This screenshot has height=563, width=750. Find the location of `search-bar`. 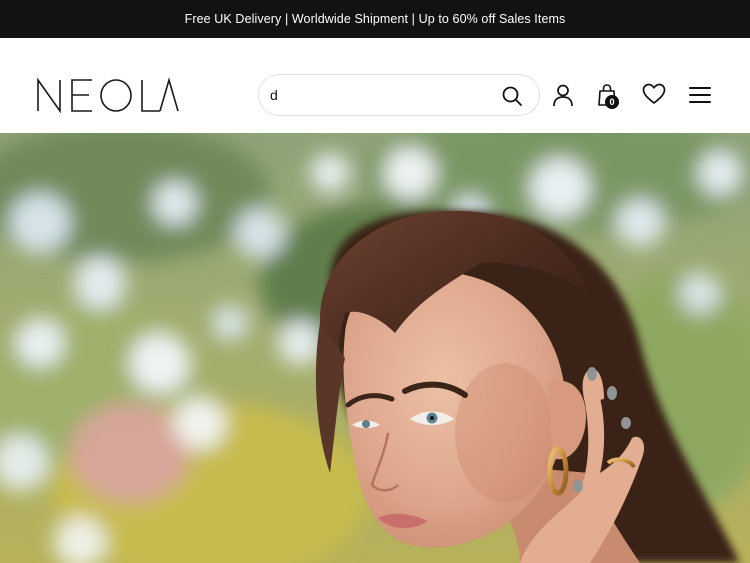

search-bar is located at coordinates (399, 95).